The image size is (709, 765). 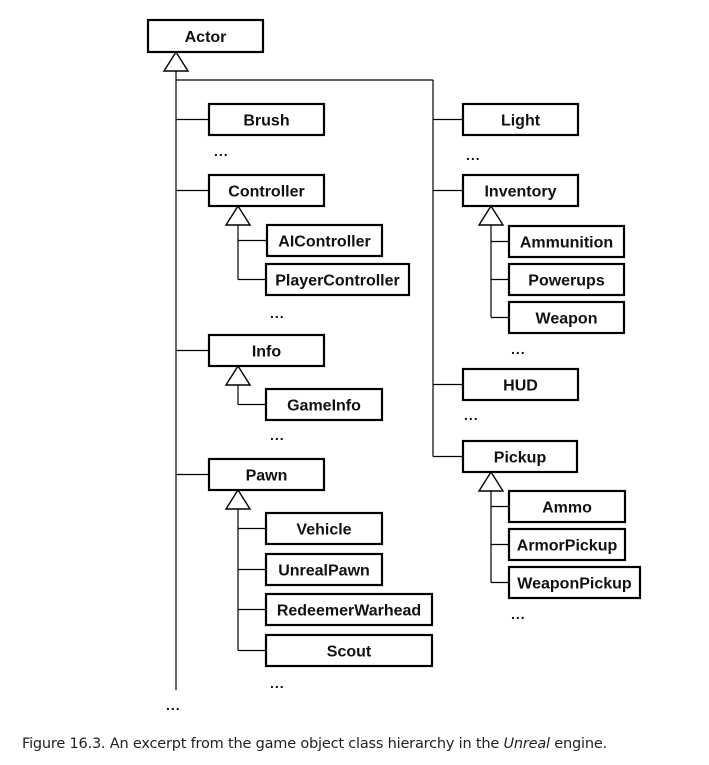 I want to click on class-name-inventory: Inventory, so click(x=520, y=192).